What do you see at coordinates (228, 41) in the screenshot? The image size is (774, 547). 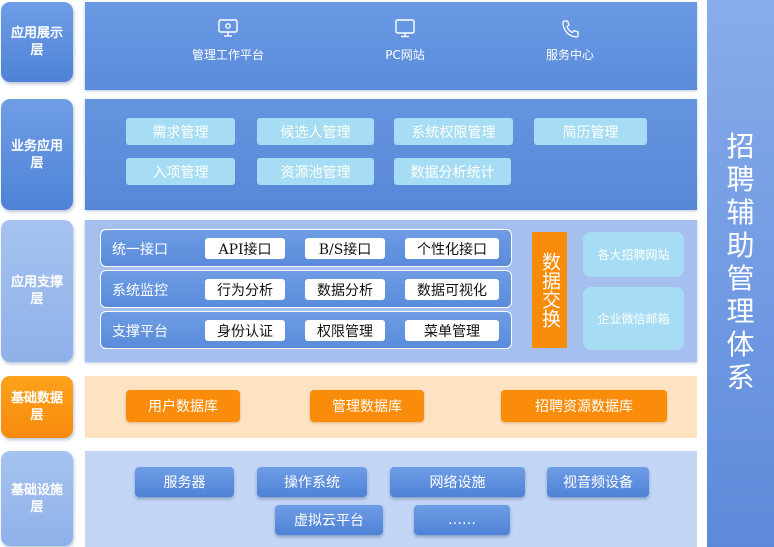 I see `management-platform-item: 管理工作平台` at bounding box center [228, 41].